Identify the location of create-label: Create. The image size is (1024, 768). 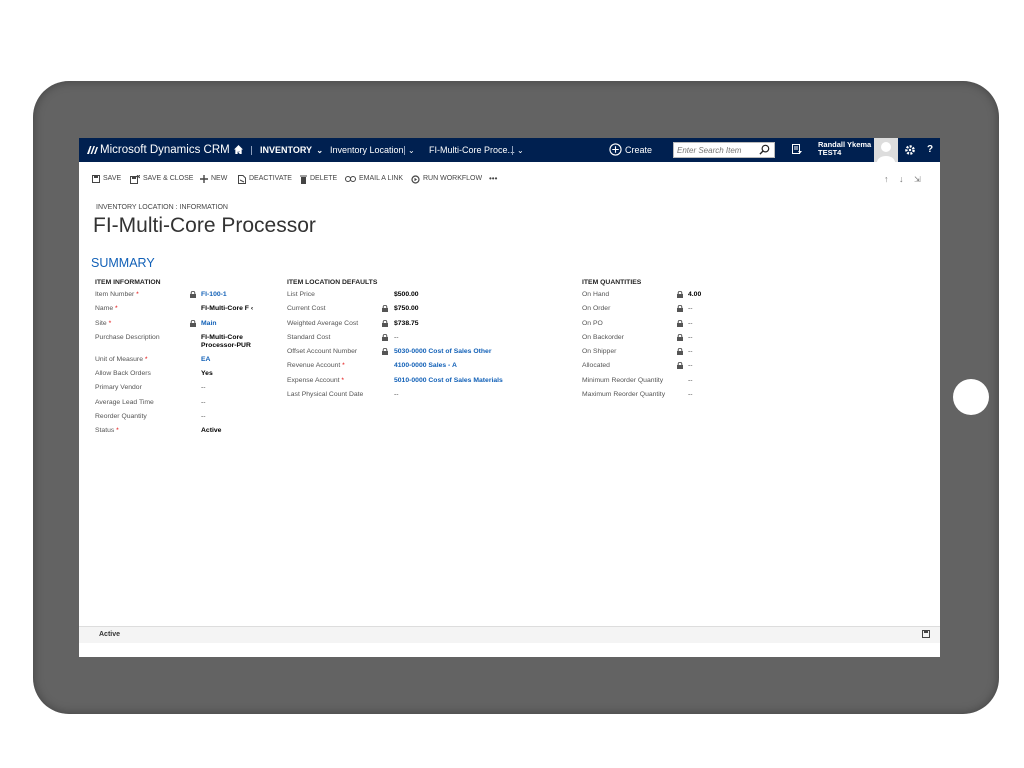
(639, 150).